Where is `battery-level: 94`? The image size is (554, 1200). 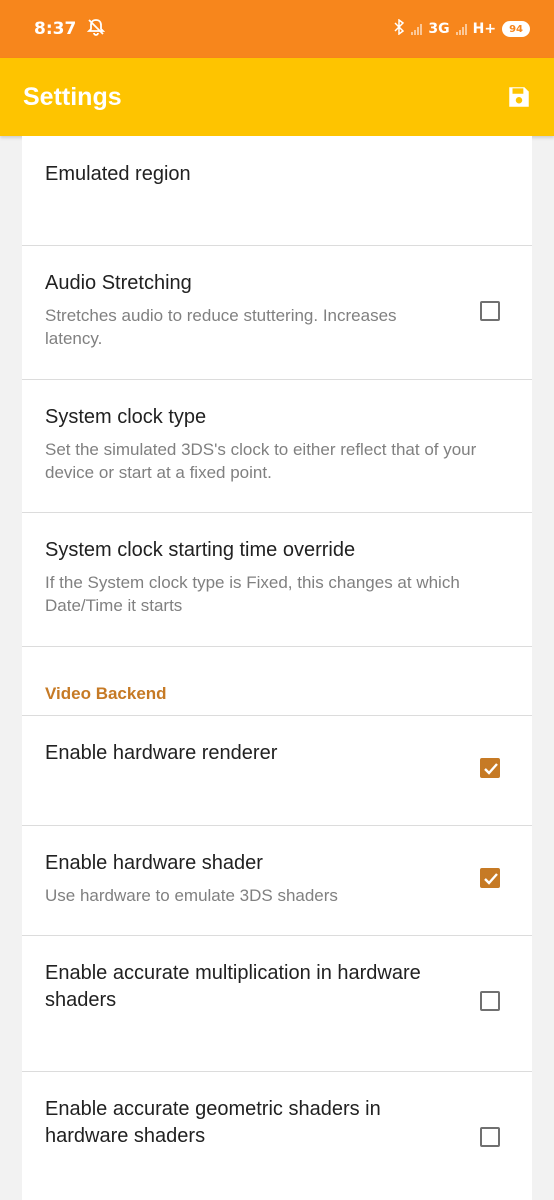 battery-level: 94 is located at coordinates (516, 29).